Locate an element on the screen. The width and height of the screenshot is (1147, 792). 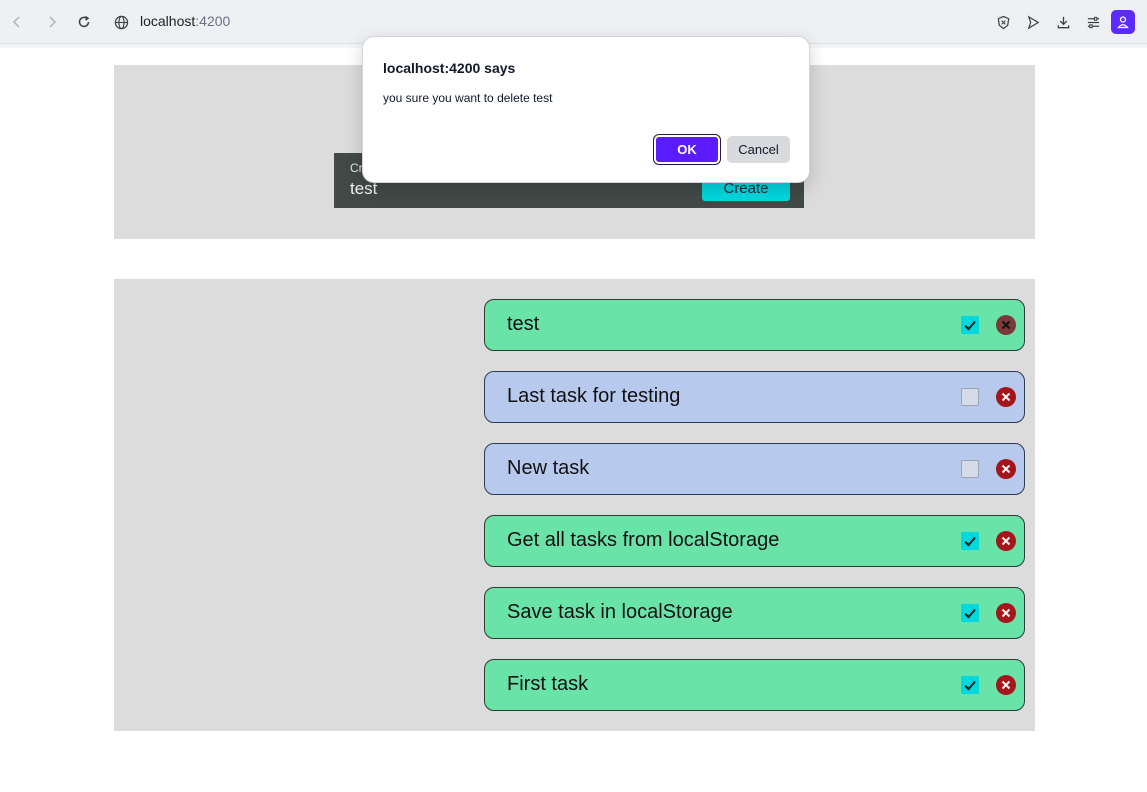
task-item: Get all tasks from localStorage is located at coordinates (754, 541).